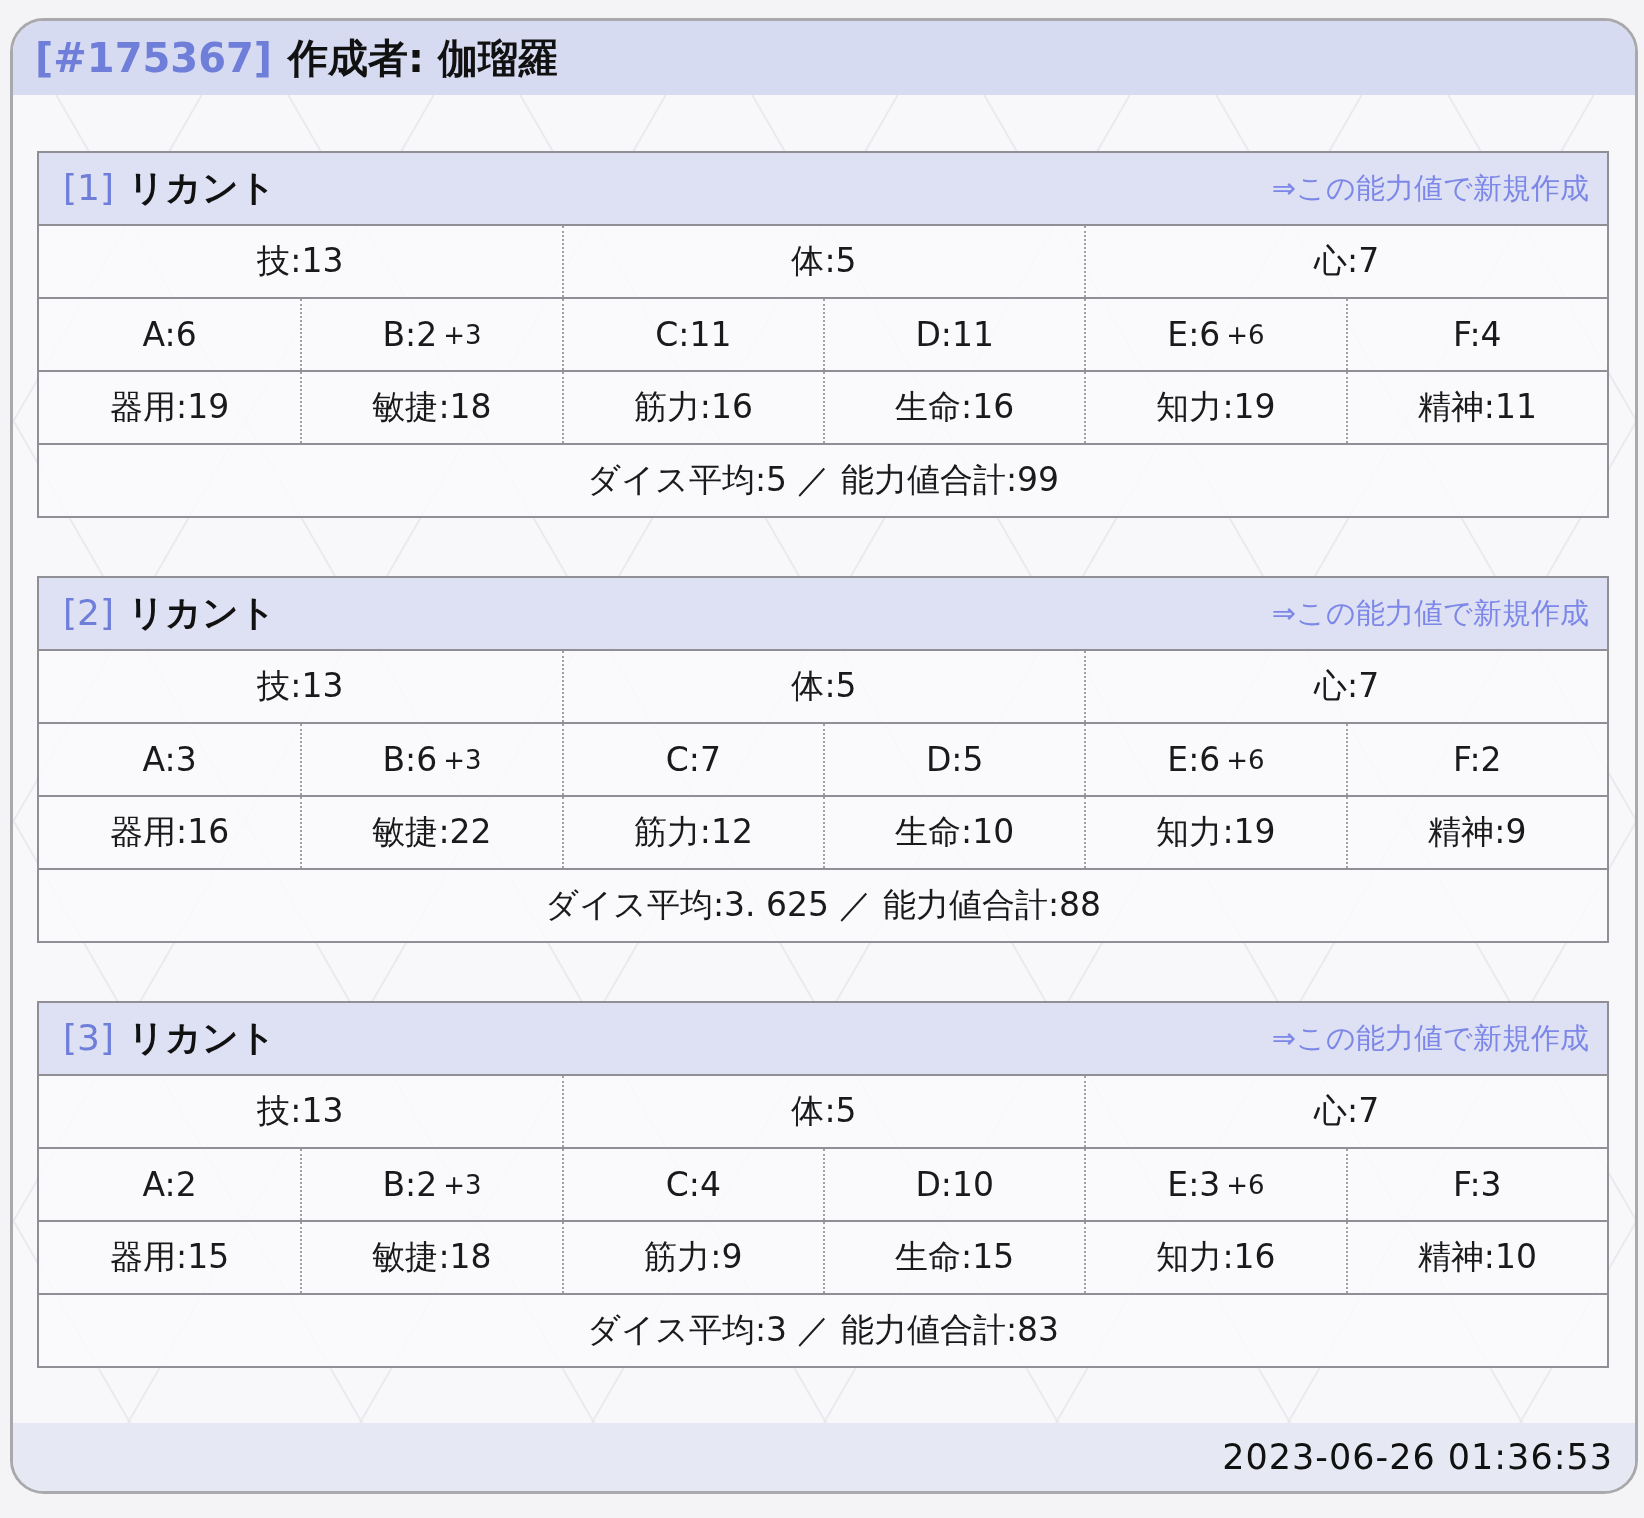  What do you see at coordinates (169, 1185) in the screenshot?
I see `ability-cell-text: A:2` at bounding box center [169, 1185].